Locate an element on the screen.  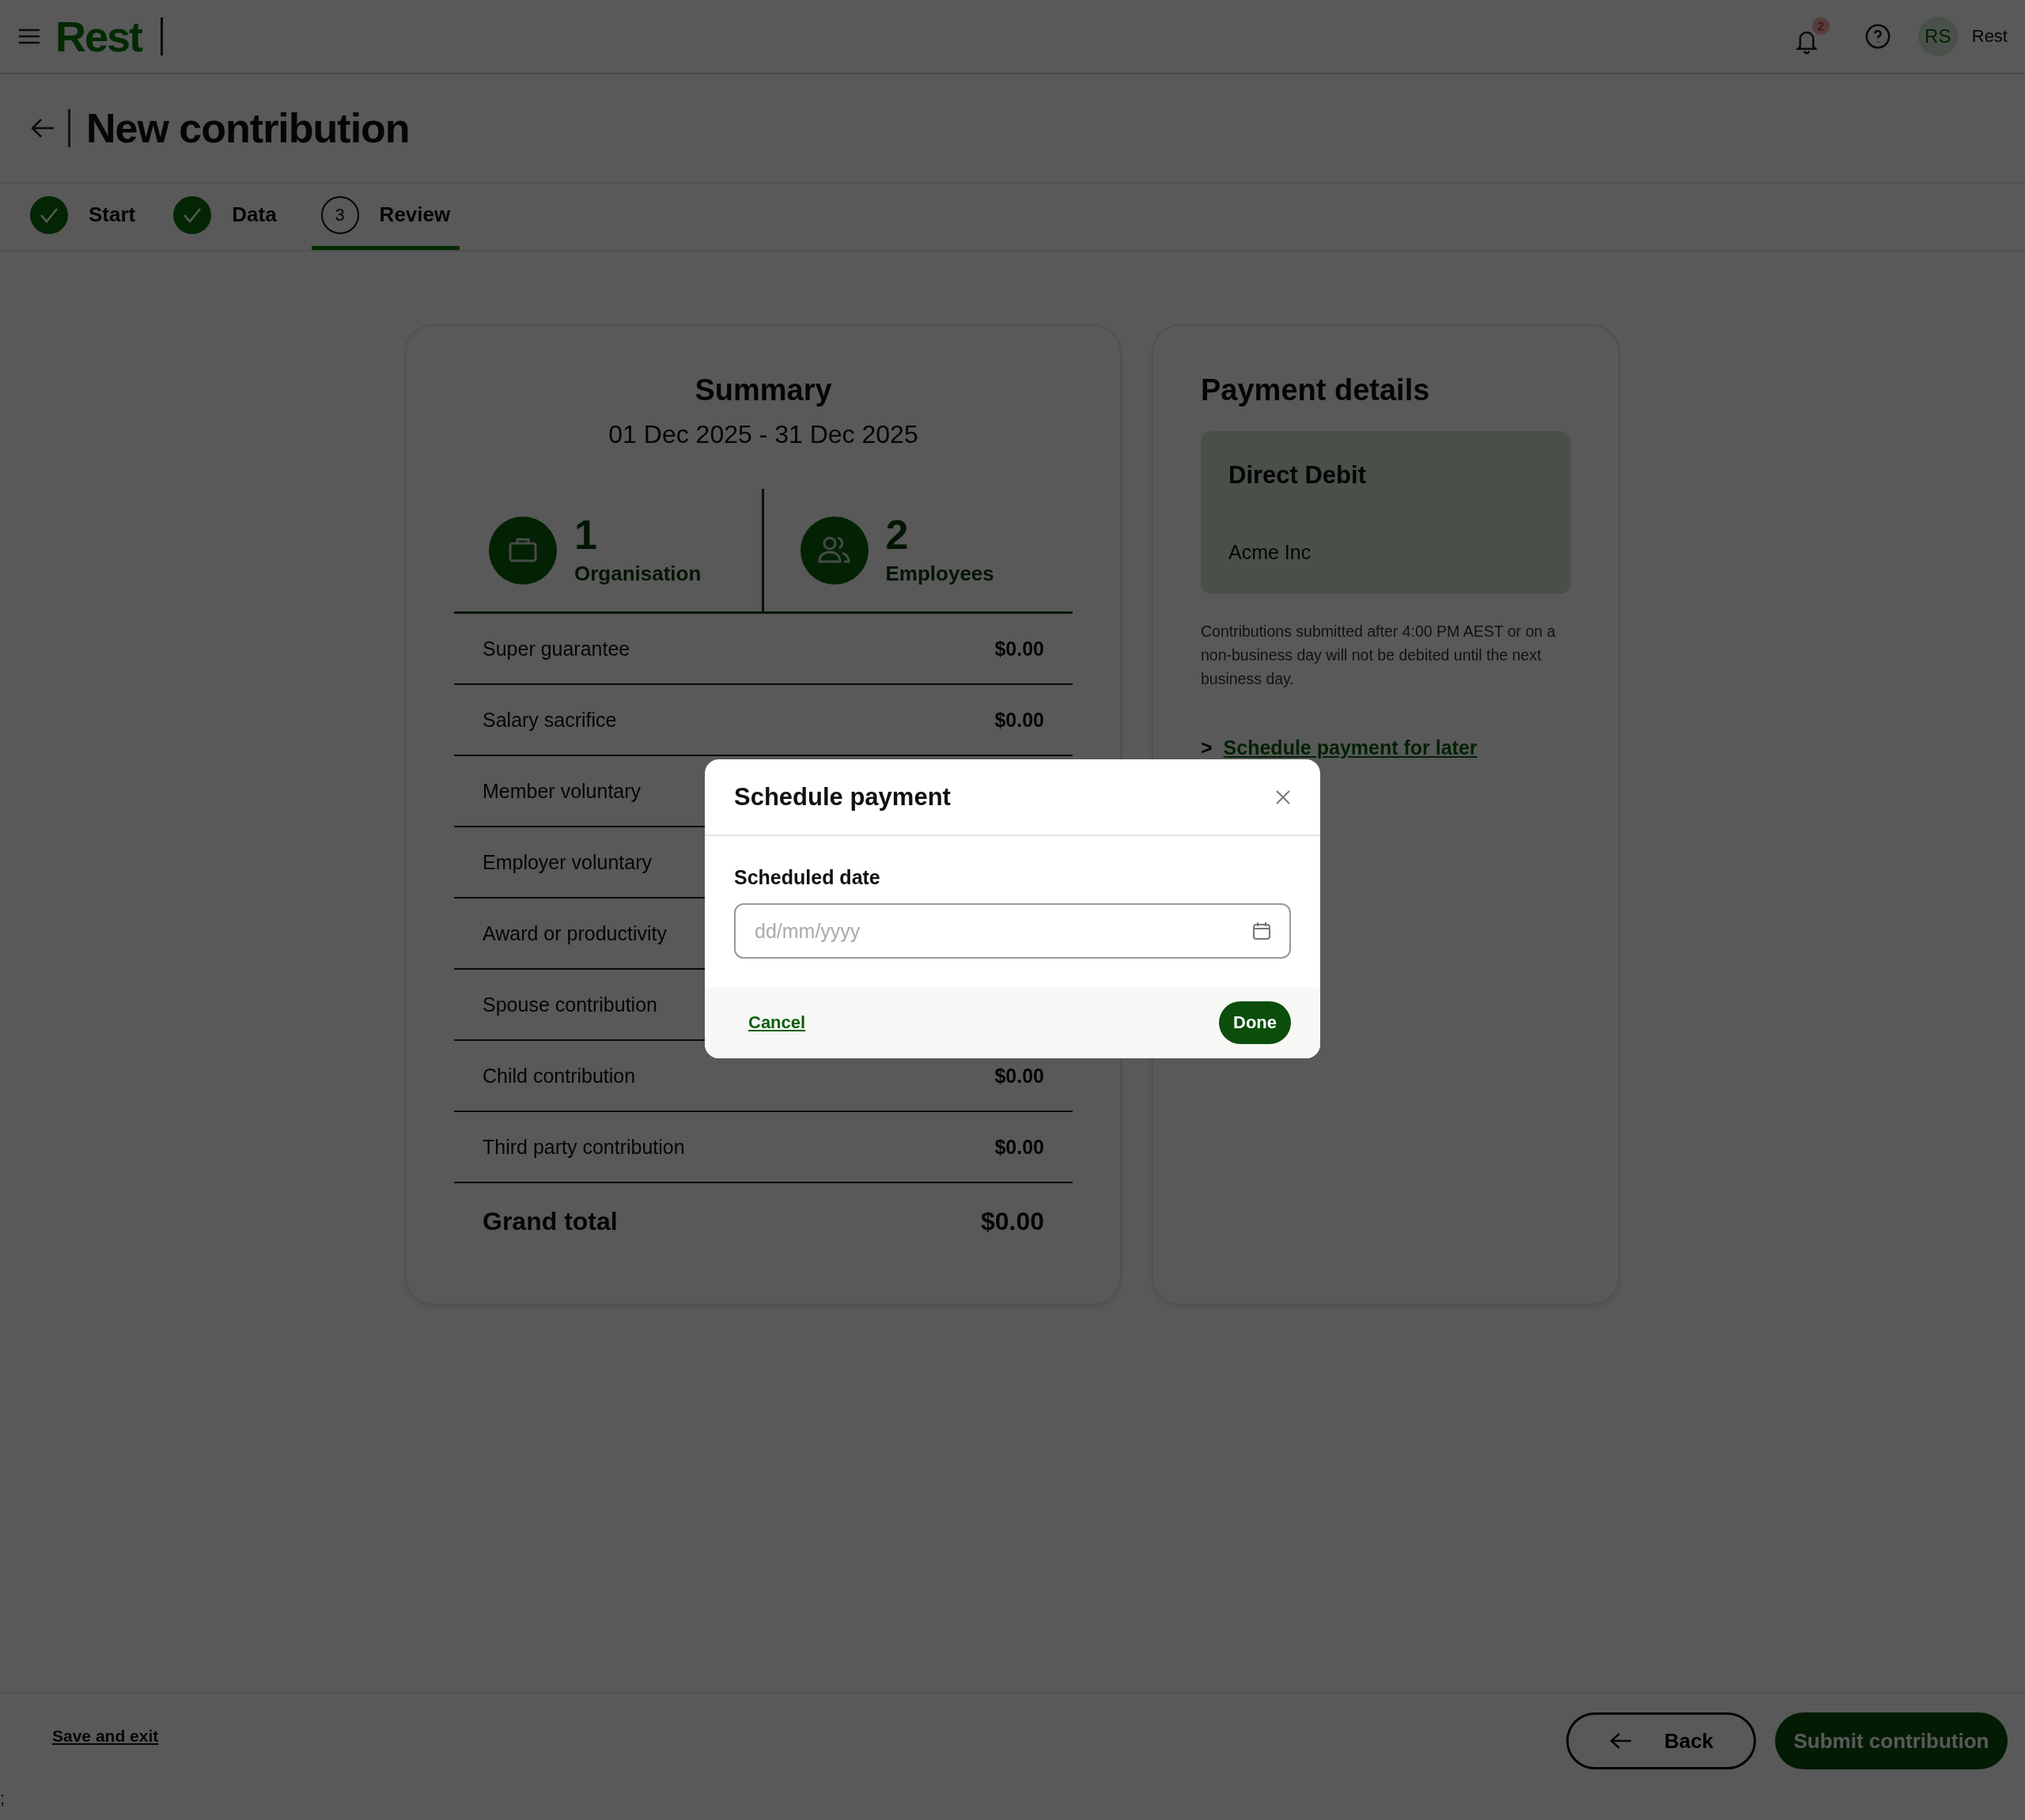
payment-note: Contributions submitted after 4:00 PM AEST or on a non-business day will not be debited until the next business day. is located at coordinates (1379, 655).